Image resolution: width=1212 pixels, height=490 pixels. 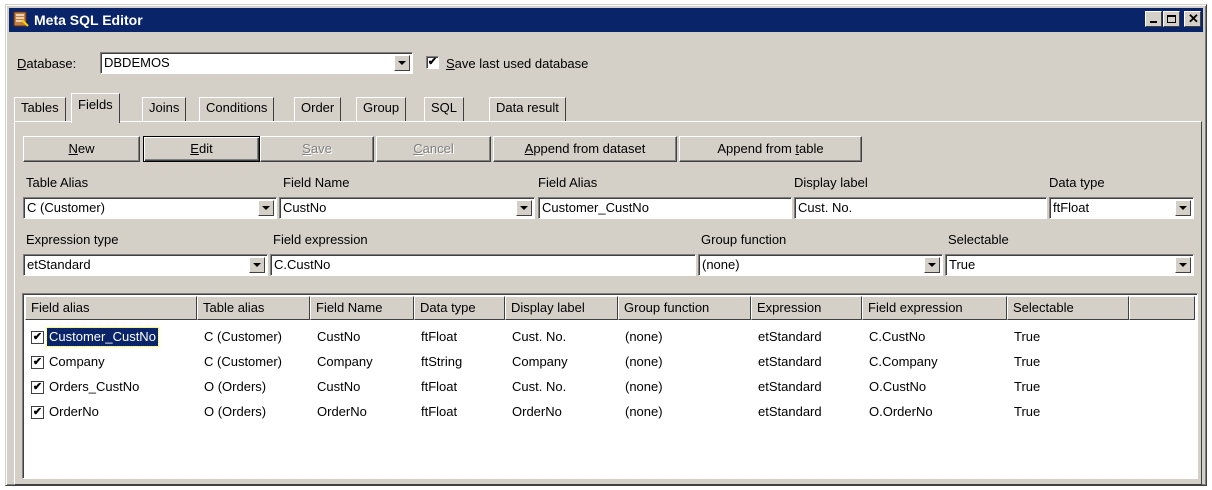 What do you see at coordinates (74, 412) in the screenshot?
I see `cell-field-alias: OrderNo` at bounding box center [74, 412].